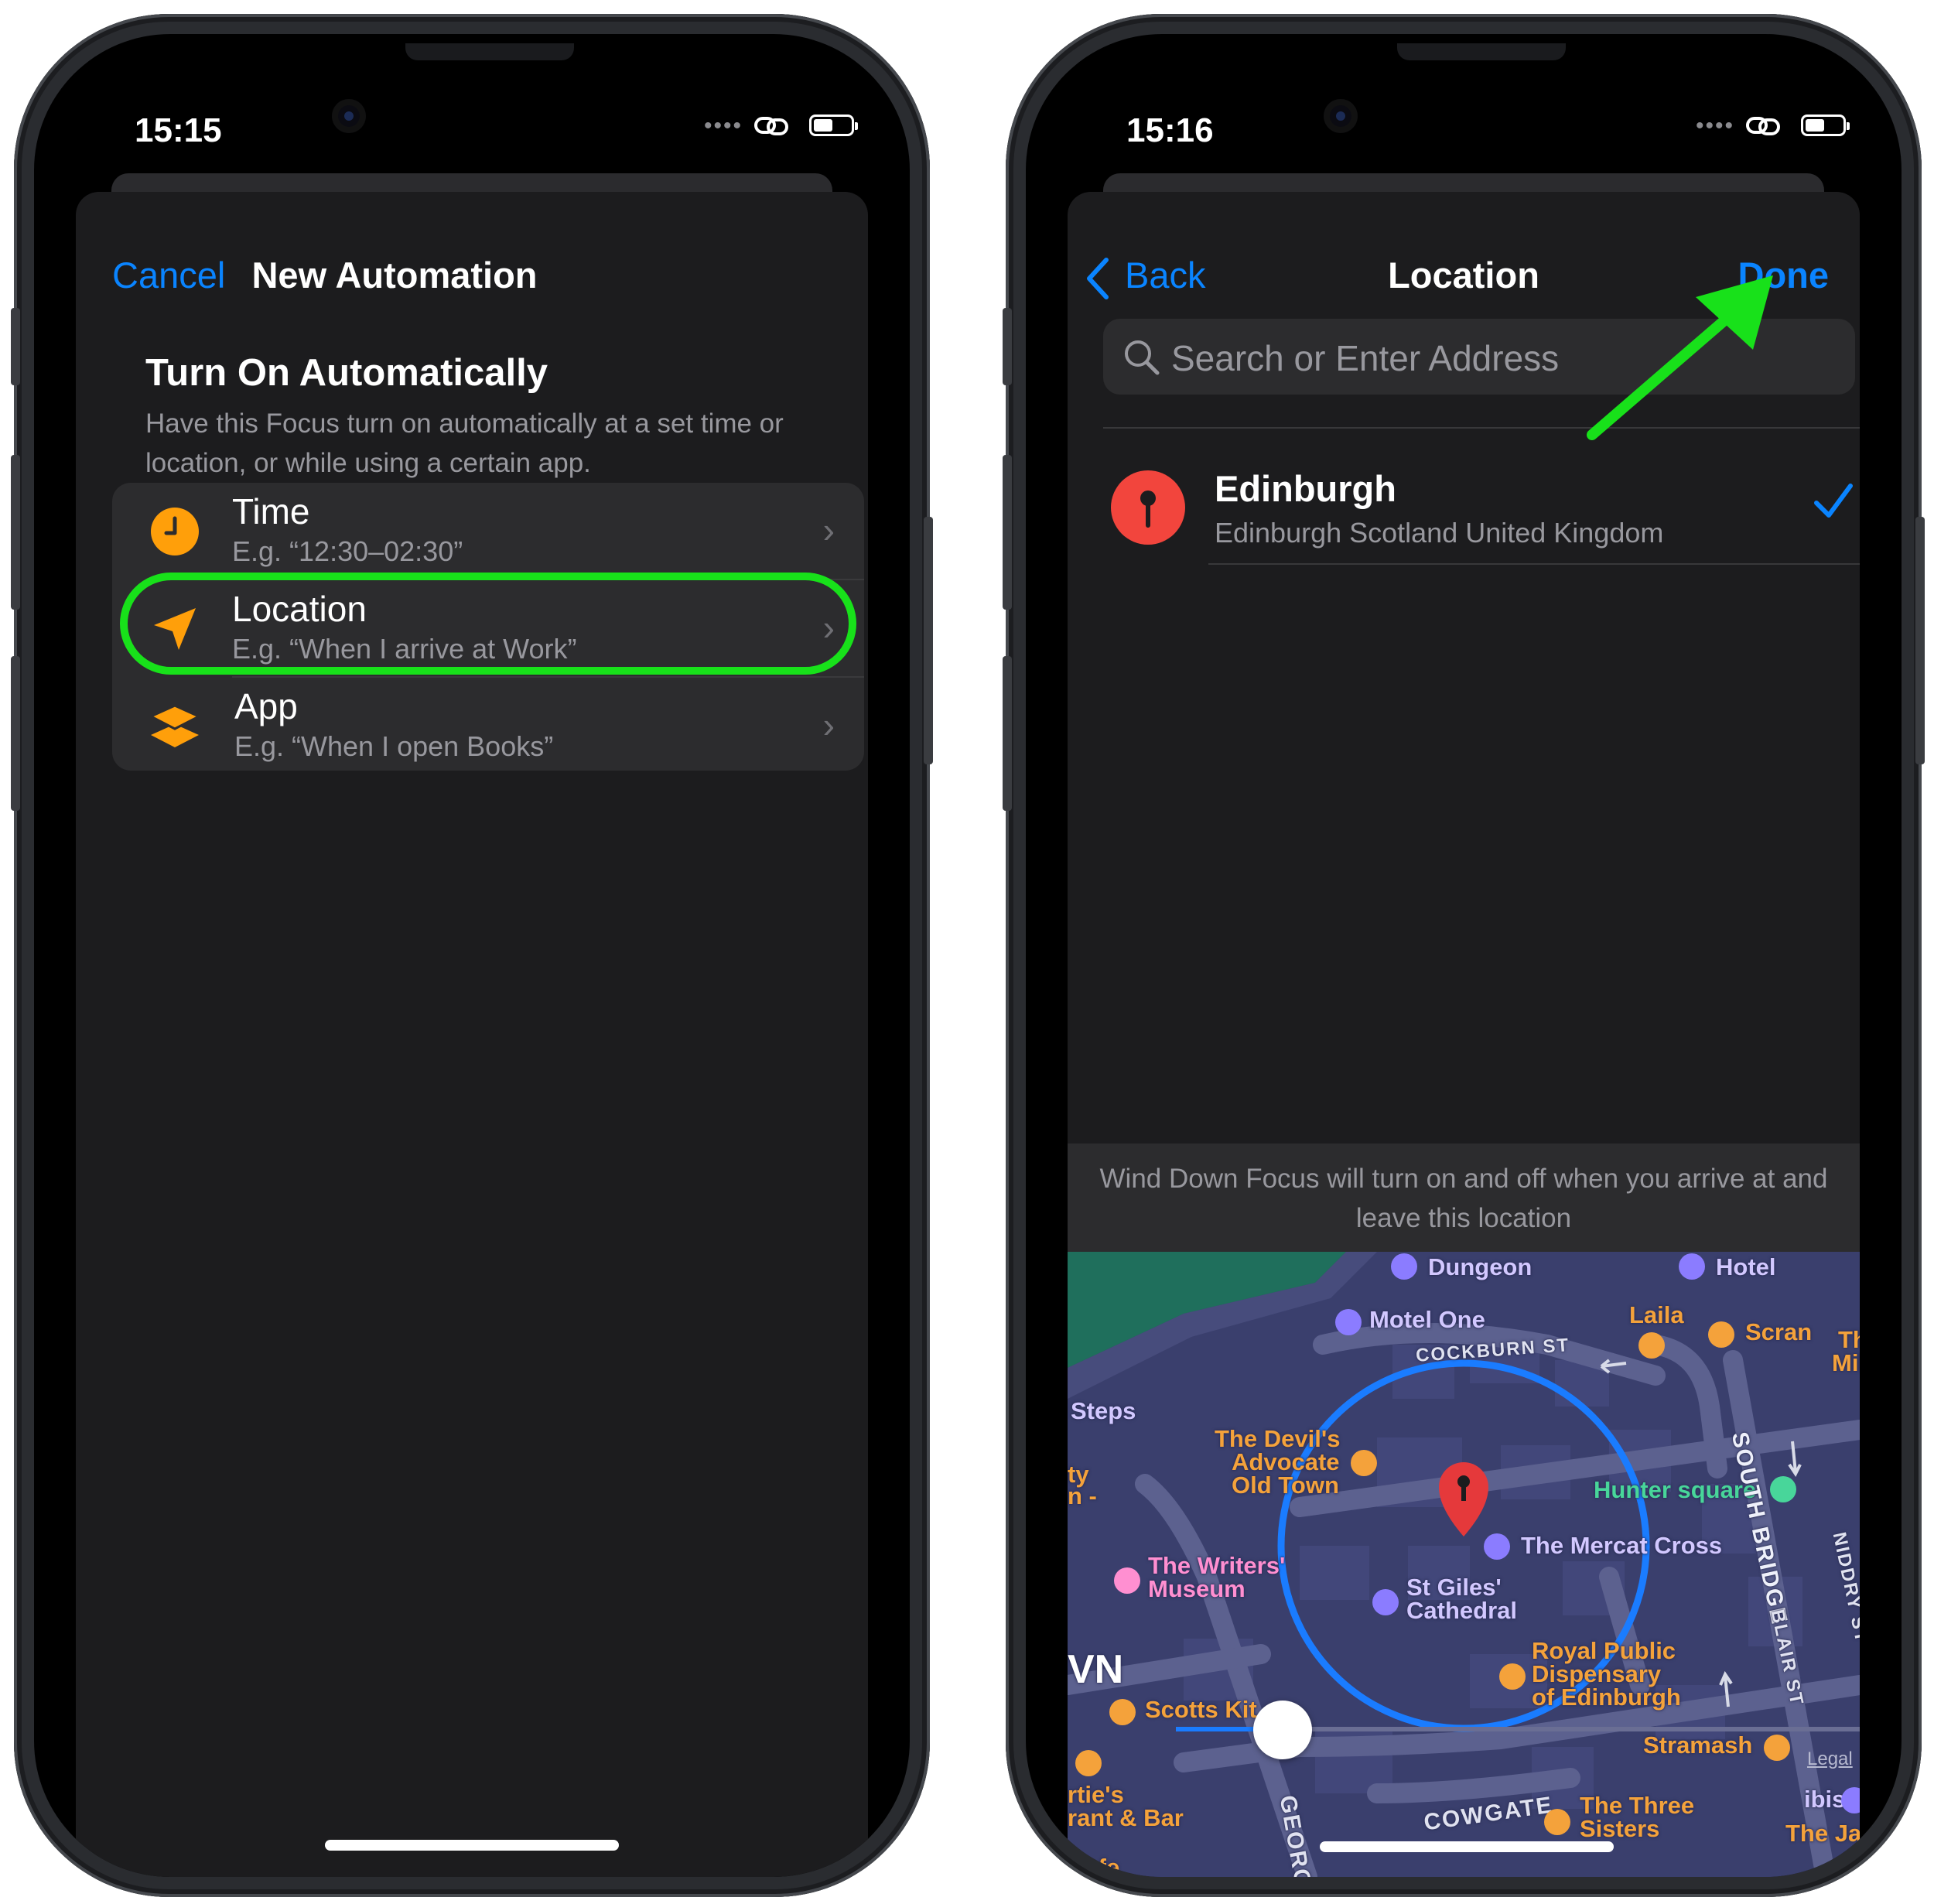 The height and width of the screenshot is (1904, 1934). What do you see at coordinates (1365, 358) in the screenshot?
I see `search-placeholder: Search or Enter Address` at bounding box center [1365, 358].